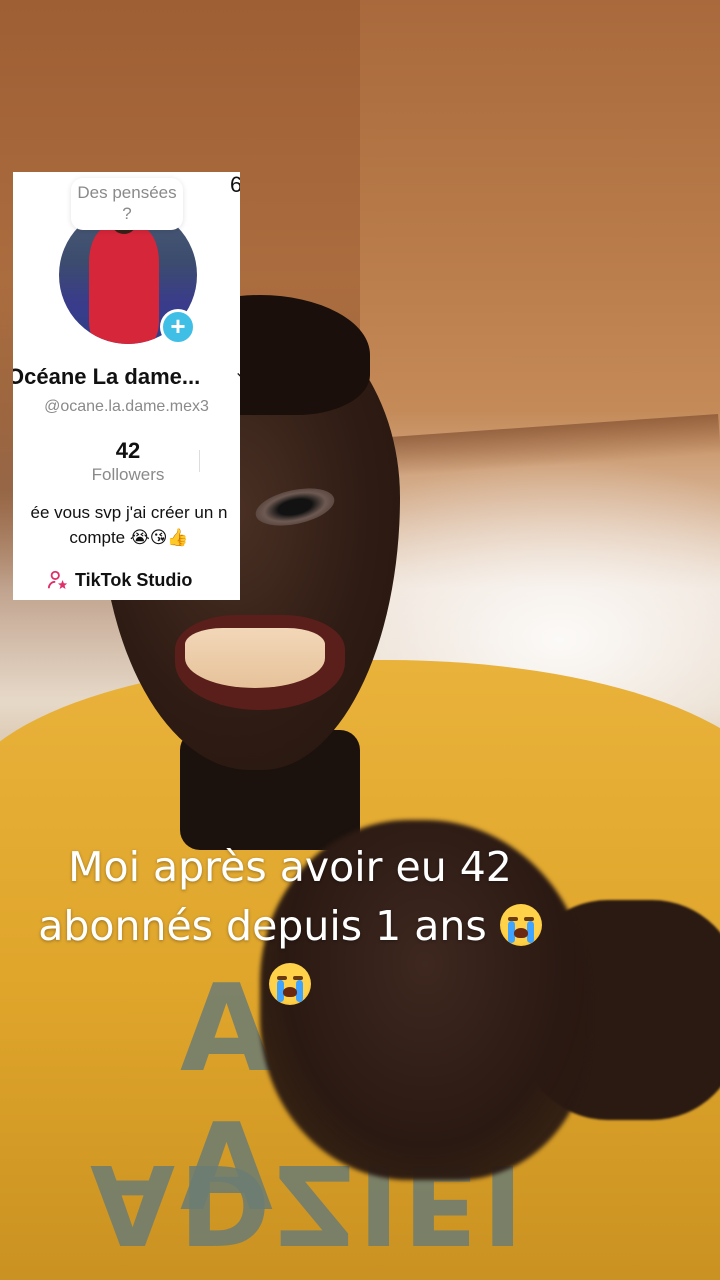 The width and height of the screenshot is (720, 1280). What do you see at coordinates (134, 579) in the screenshot?
I see `tiktok-studio-label: TikTok Studio` at bounding box center [134, 579].